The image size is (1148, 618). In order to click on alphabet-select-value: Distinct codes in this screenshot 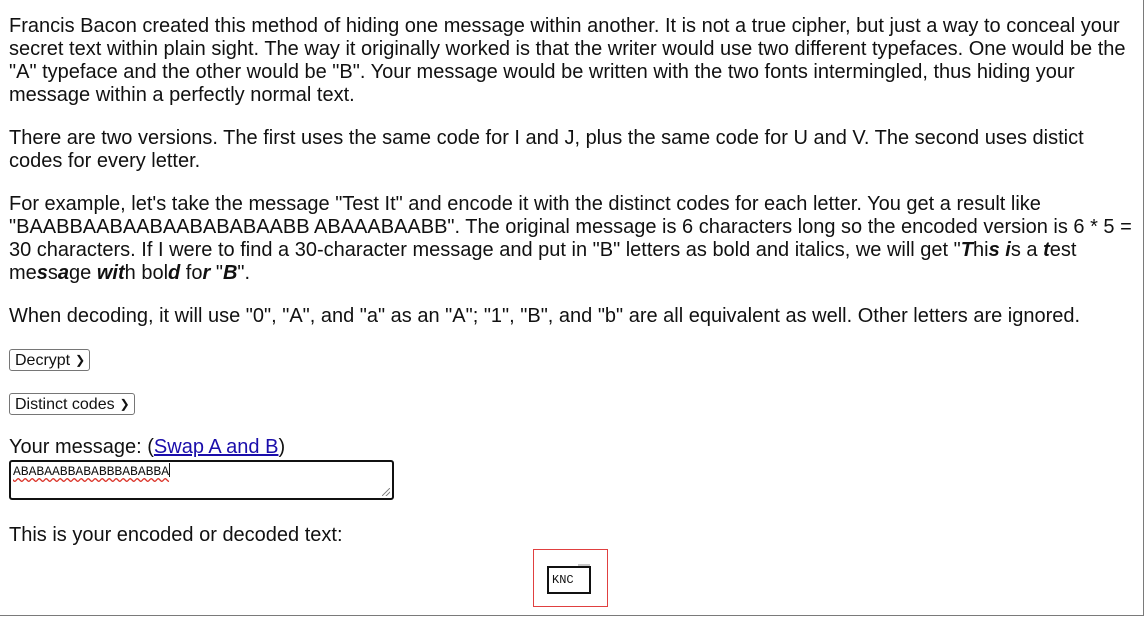, I will do `click(65, 404)`.